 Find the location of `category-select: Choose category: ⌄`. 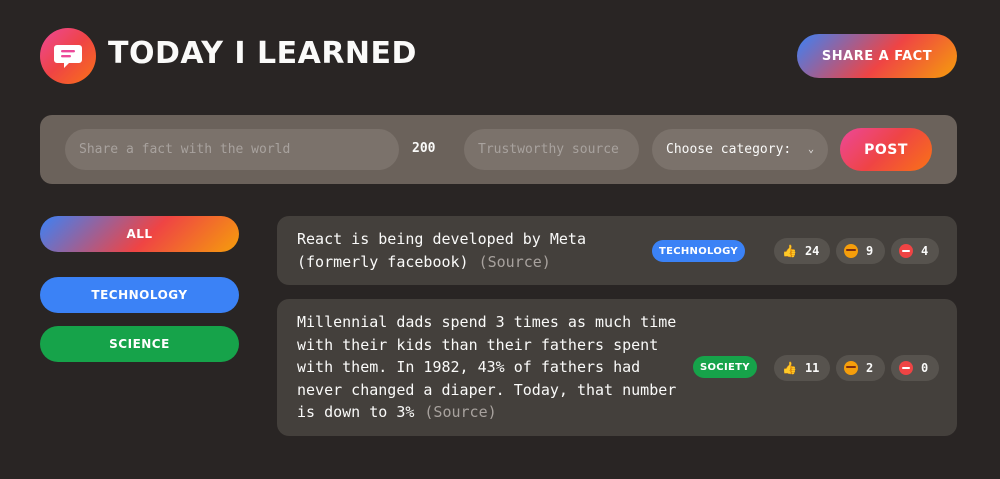

category-select: Choose category: ⌄ is located at coordinates (740, 149).